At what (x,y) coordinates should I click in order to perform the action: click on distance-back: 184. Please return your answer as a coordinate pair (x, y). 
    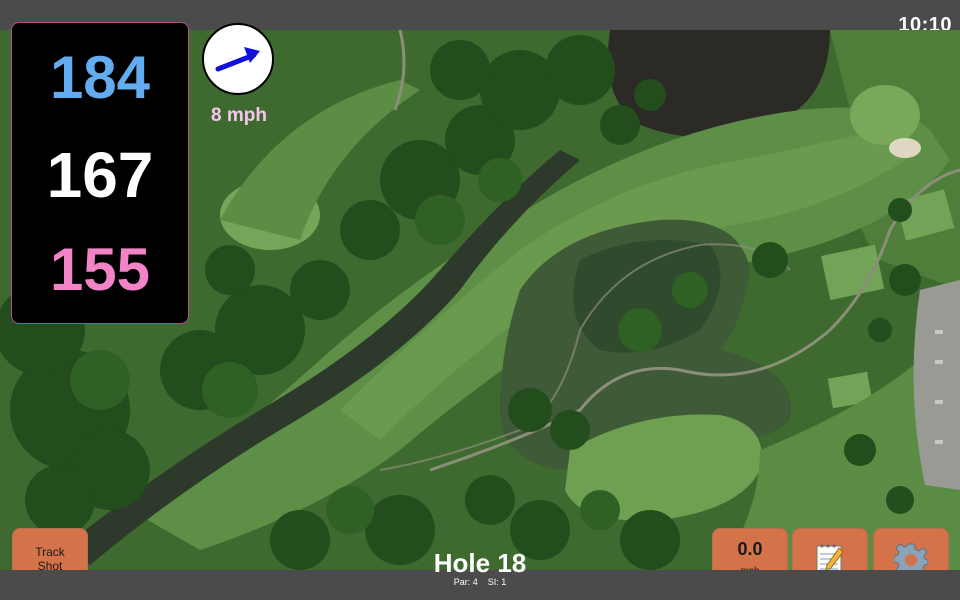
    Looking at the image, I should click on (100, 77).